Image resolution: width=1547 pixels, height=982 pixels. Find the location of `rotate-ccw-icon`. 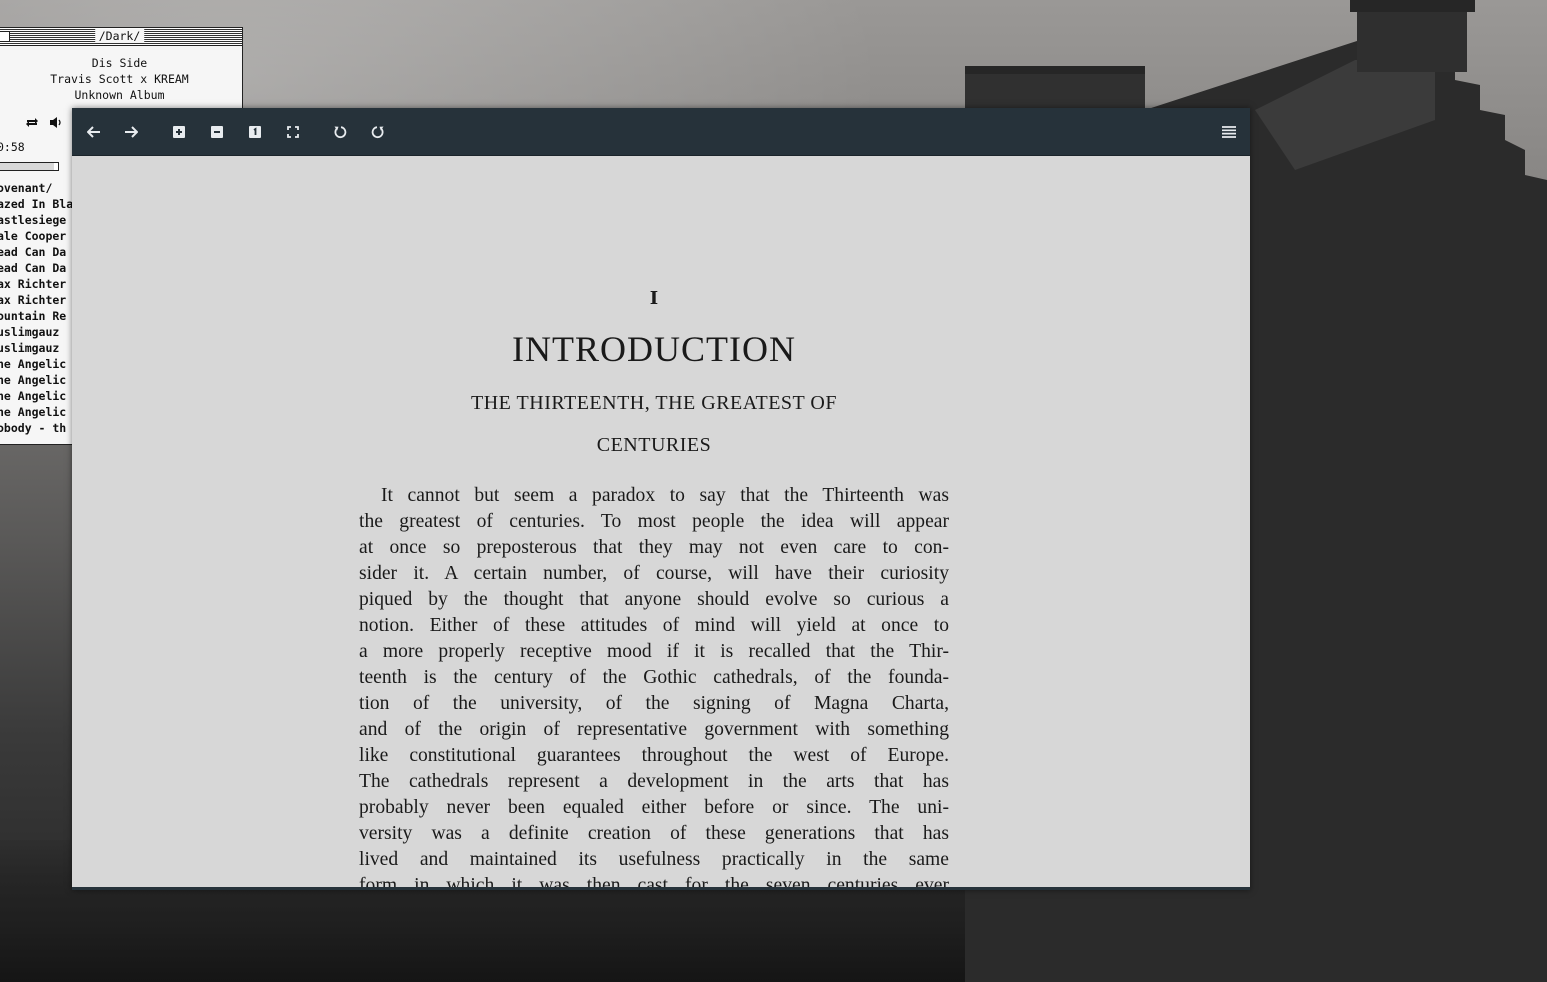

rotate-ccw-icon is located at coordinates (340, 132).